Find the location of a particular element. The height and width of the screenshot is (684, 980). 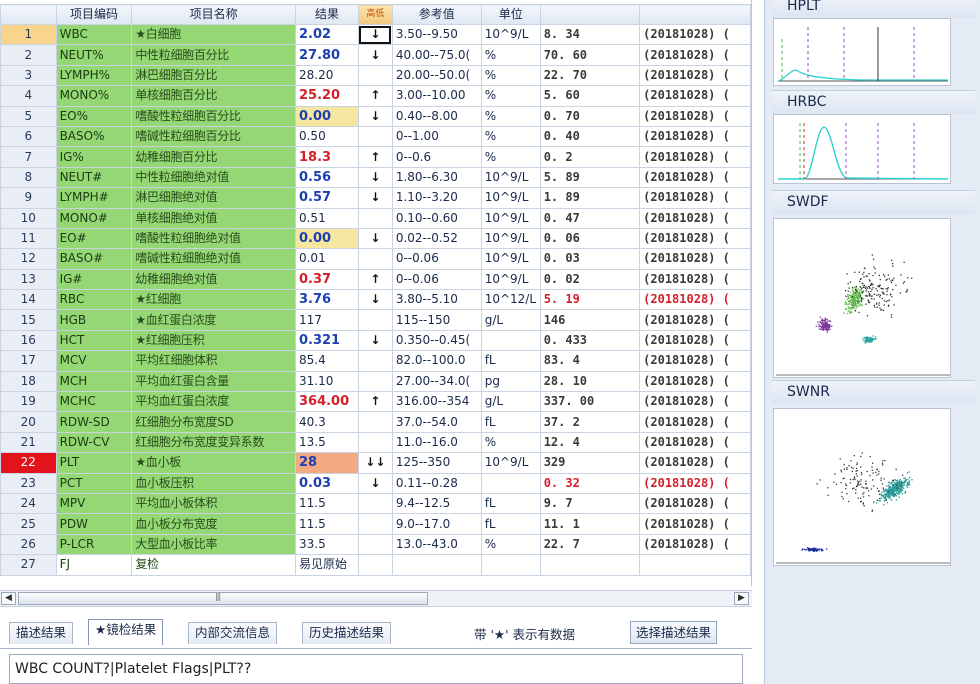

item-code: MCHC is located at coordinates (94, 402).